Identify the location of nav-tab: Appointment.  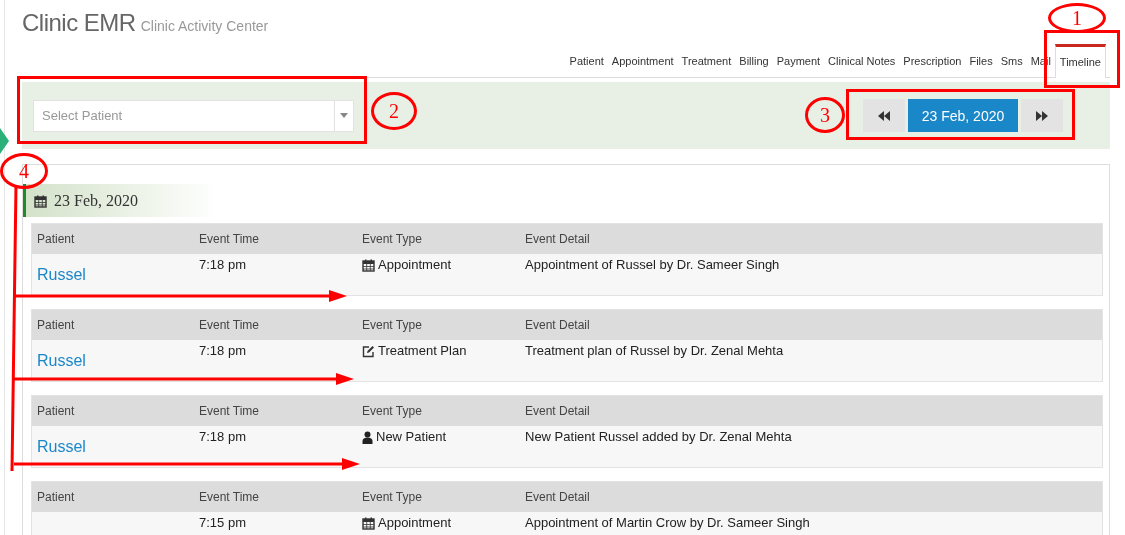
(642, 66).